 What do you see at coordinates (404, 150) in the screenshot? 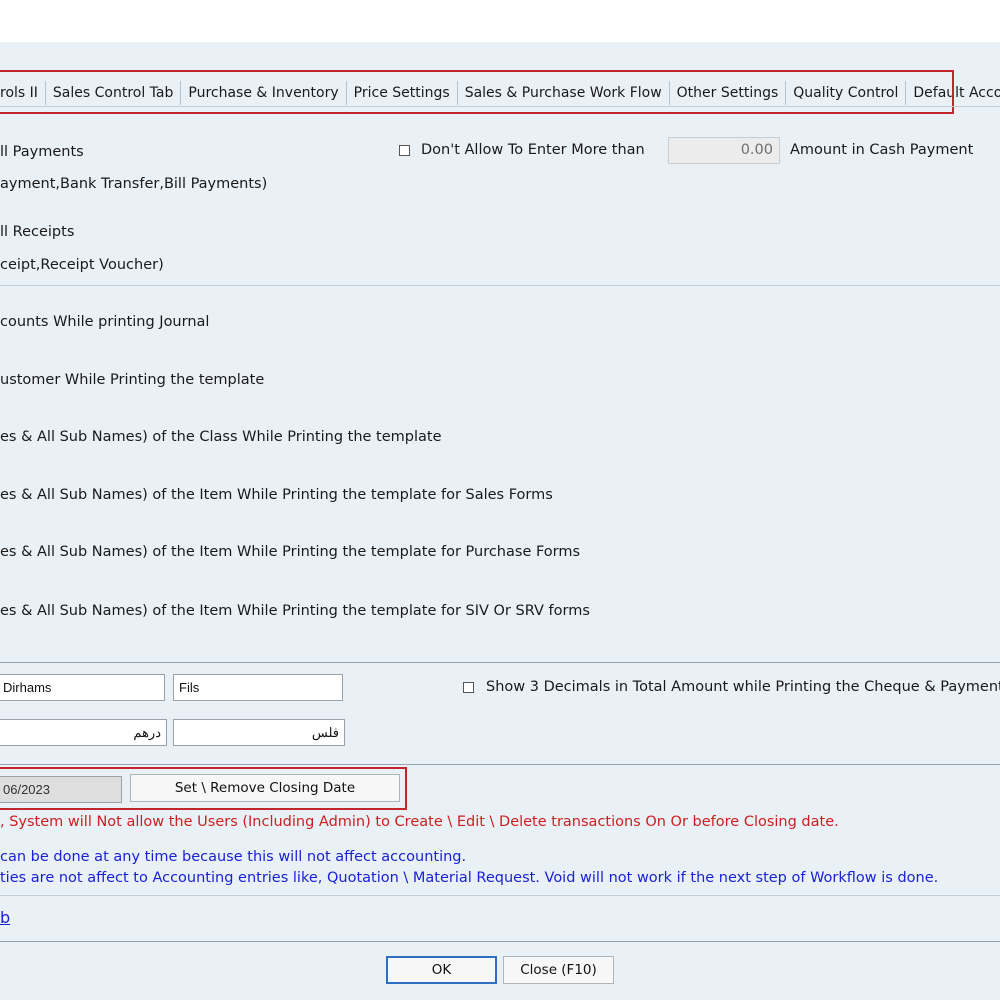
I see `dont-allow-checkbox` at bounding box center [404, 150].